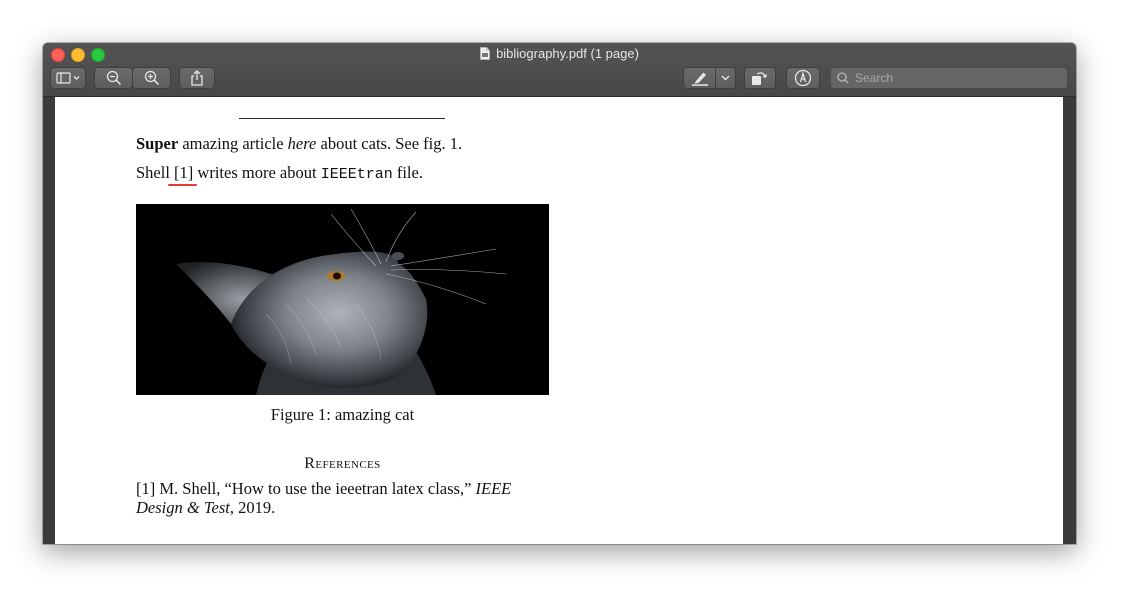 Image resolution: width=1128 pixels, height=596 pixels. Describe the element at coordinates (257, 172) in the screenshot. I see `paragraph-2-text-b: writes more about` at that location.